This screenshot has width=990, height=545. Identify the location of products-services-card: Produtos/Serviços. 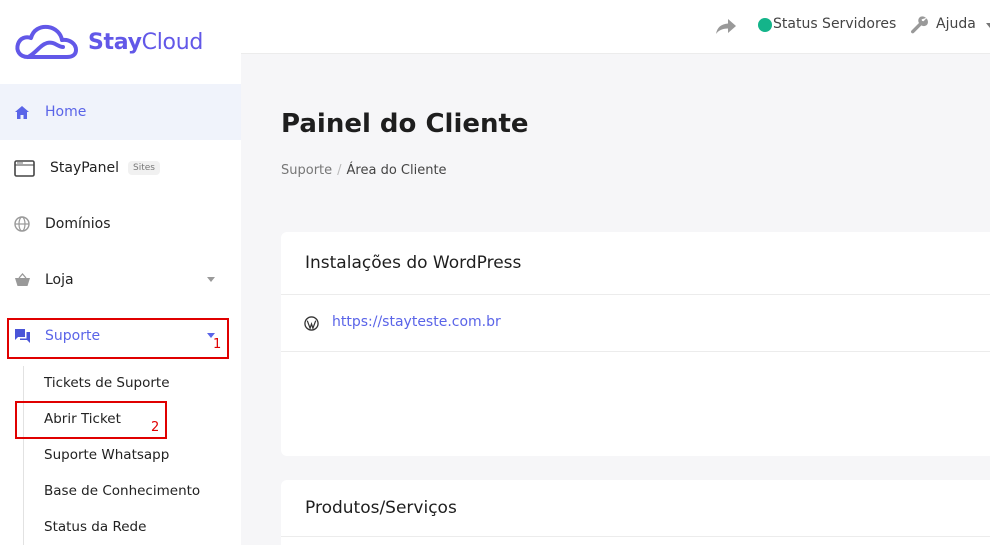
(635, 512).